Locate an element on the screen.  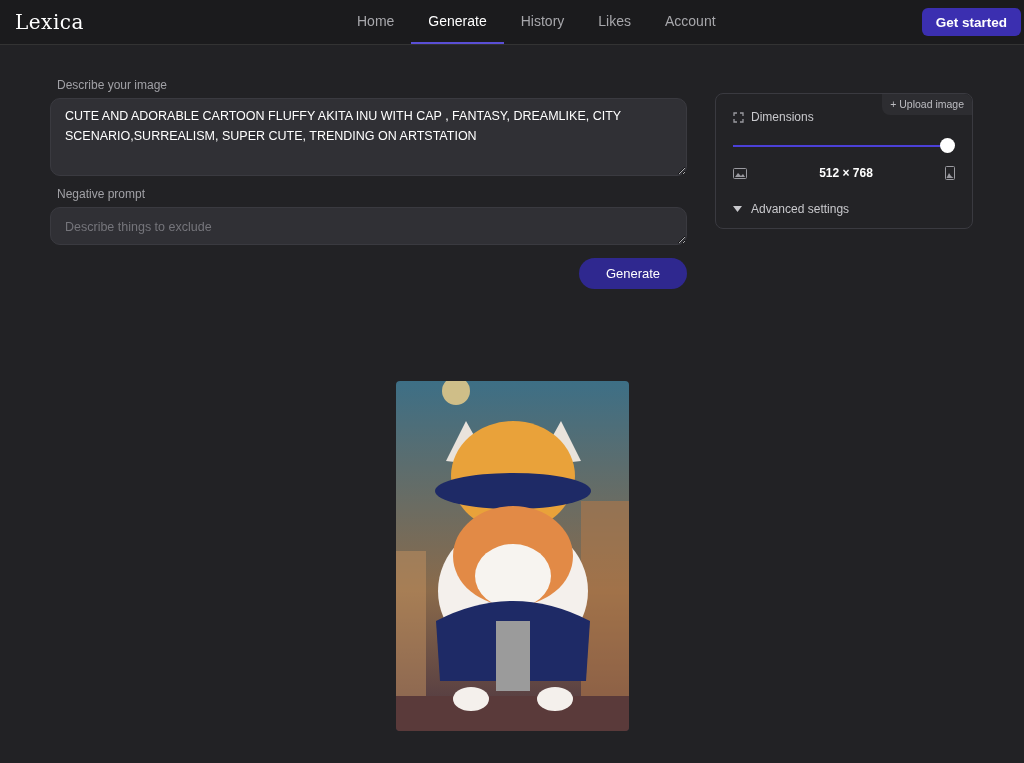
nav-tab: History is located at coordinates (542, 22).